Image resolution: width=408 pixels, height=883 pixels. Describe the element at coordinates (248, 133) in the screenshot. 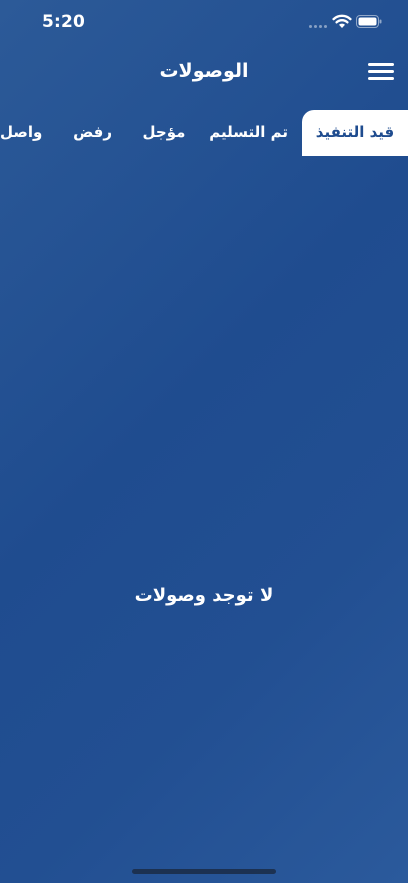

I see `tab-delivered: تم التسليم` at that location.